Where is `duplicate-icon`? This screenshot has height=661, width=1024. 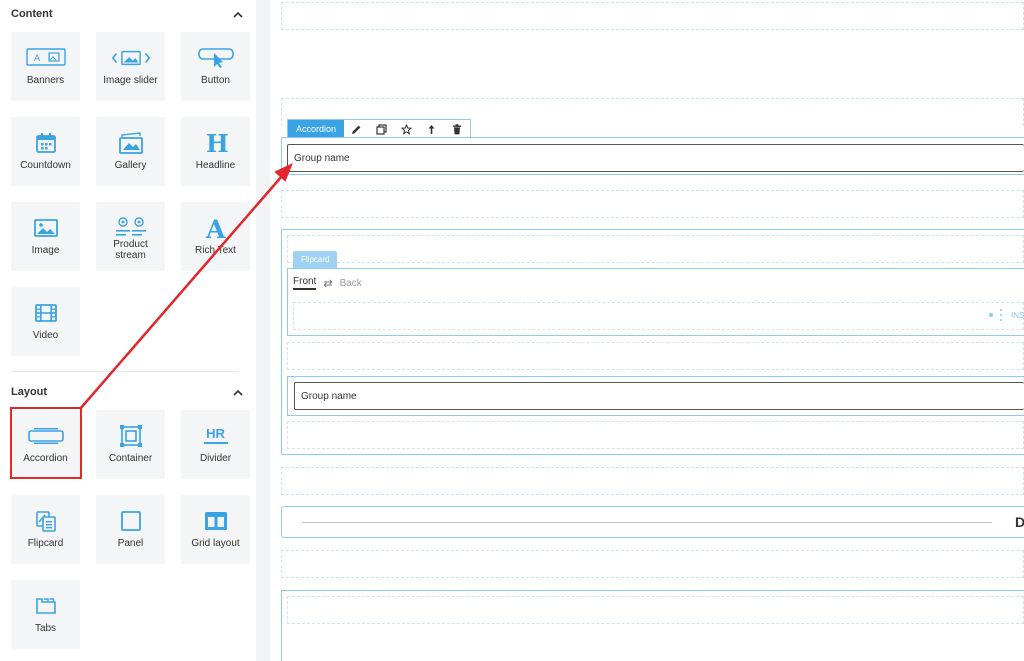
duplicate-icon is located at coordinates (381, 129).